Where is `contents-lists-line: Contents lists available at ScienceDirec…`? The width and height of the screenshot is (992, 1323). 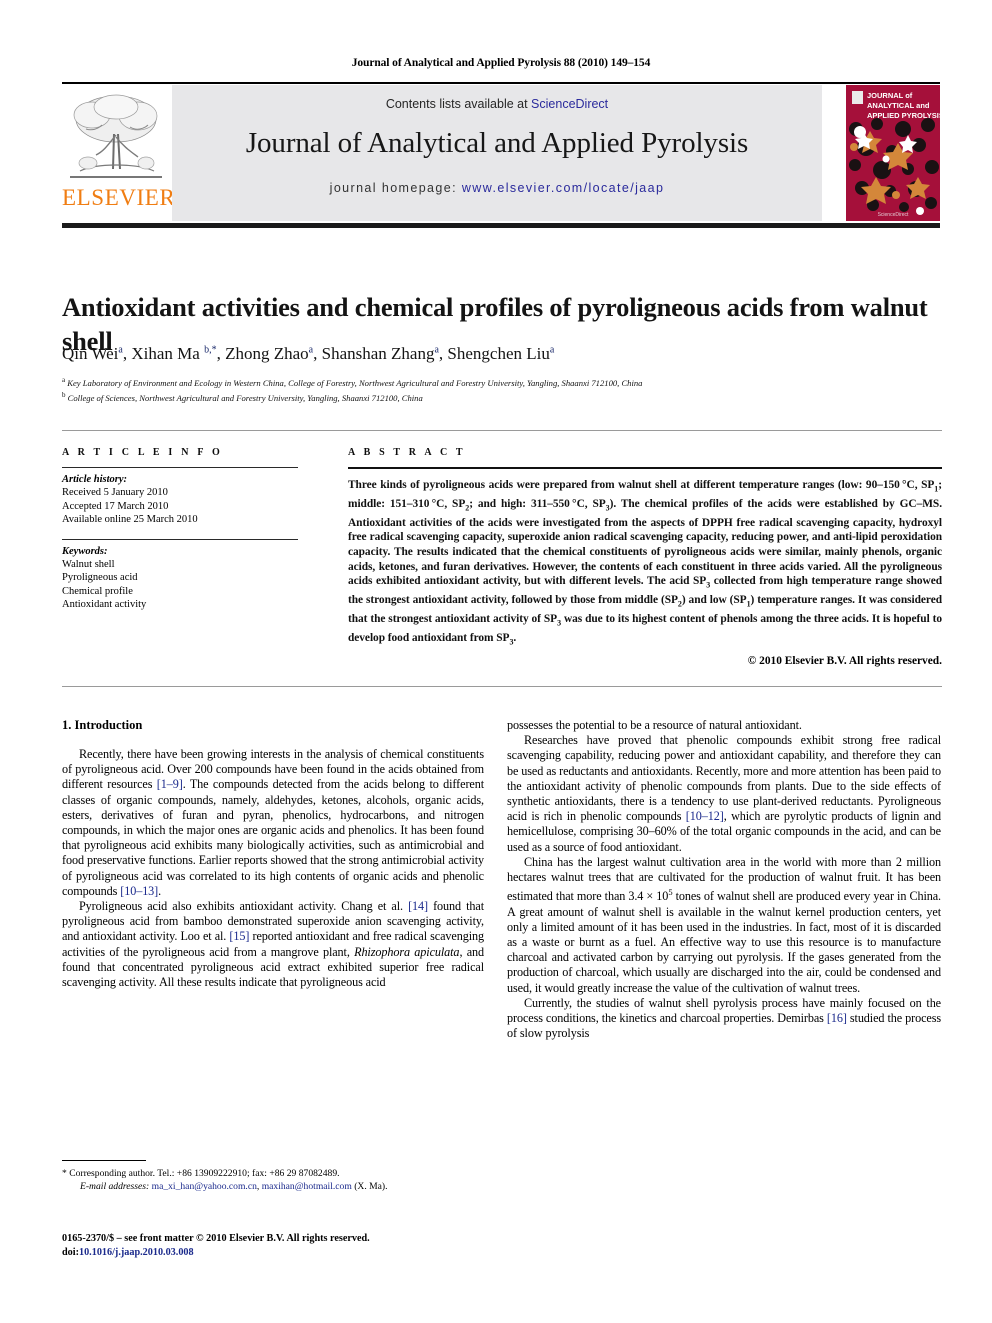
contents-lists-line: Contents lists available at ScienceDirec… is located at coordinates (497, 104).